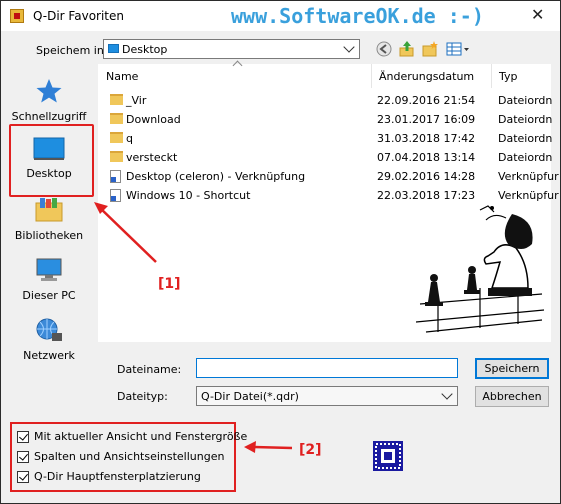 This screenshot has height=504, width=561. I want to click on file-row: _Vir 22.09.2016 21:54 Dateiordn, so click(325, 101).